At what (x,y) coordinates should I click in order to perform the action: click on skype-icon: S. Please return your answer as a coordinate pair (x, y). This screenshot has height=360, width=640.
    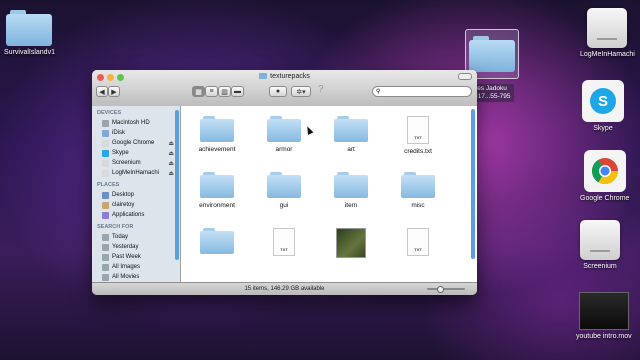
    Looking at the image, I should click on (603, 101).